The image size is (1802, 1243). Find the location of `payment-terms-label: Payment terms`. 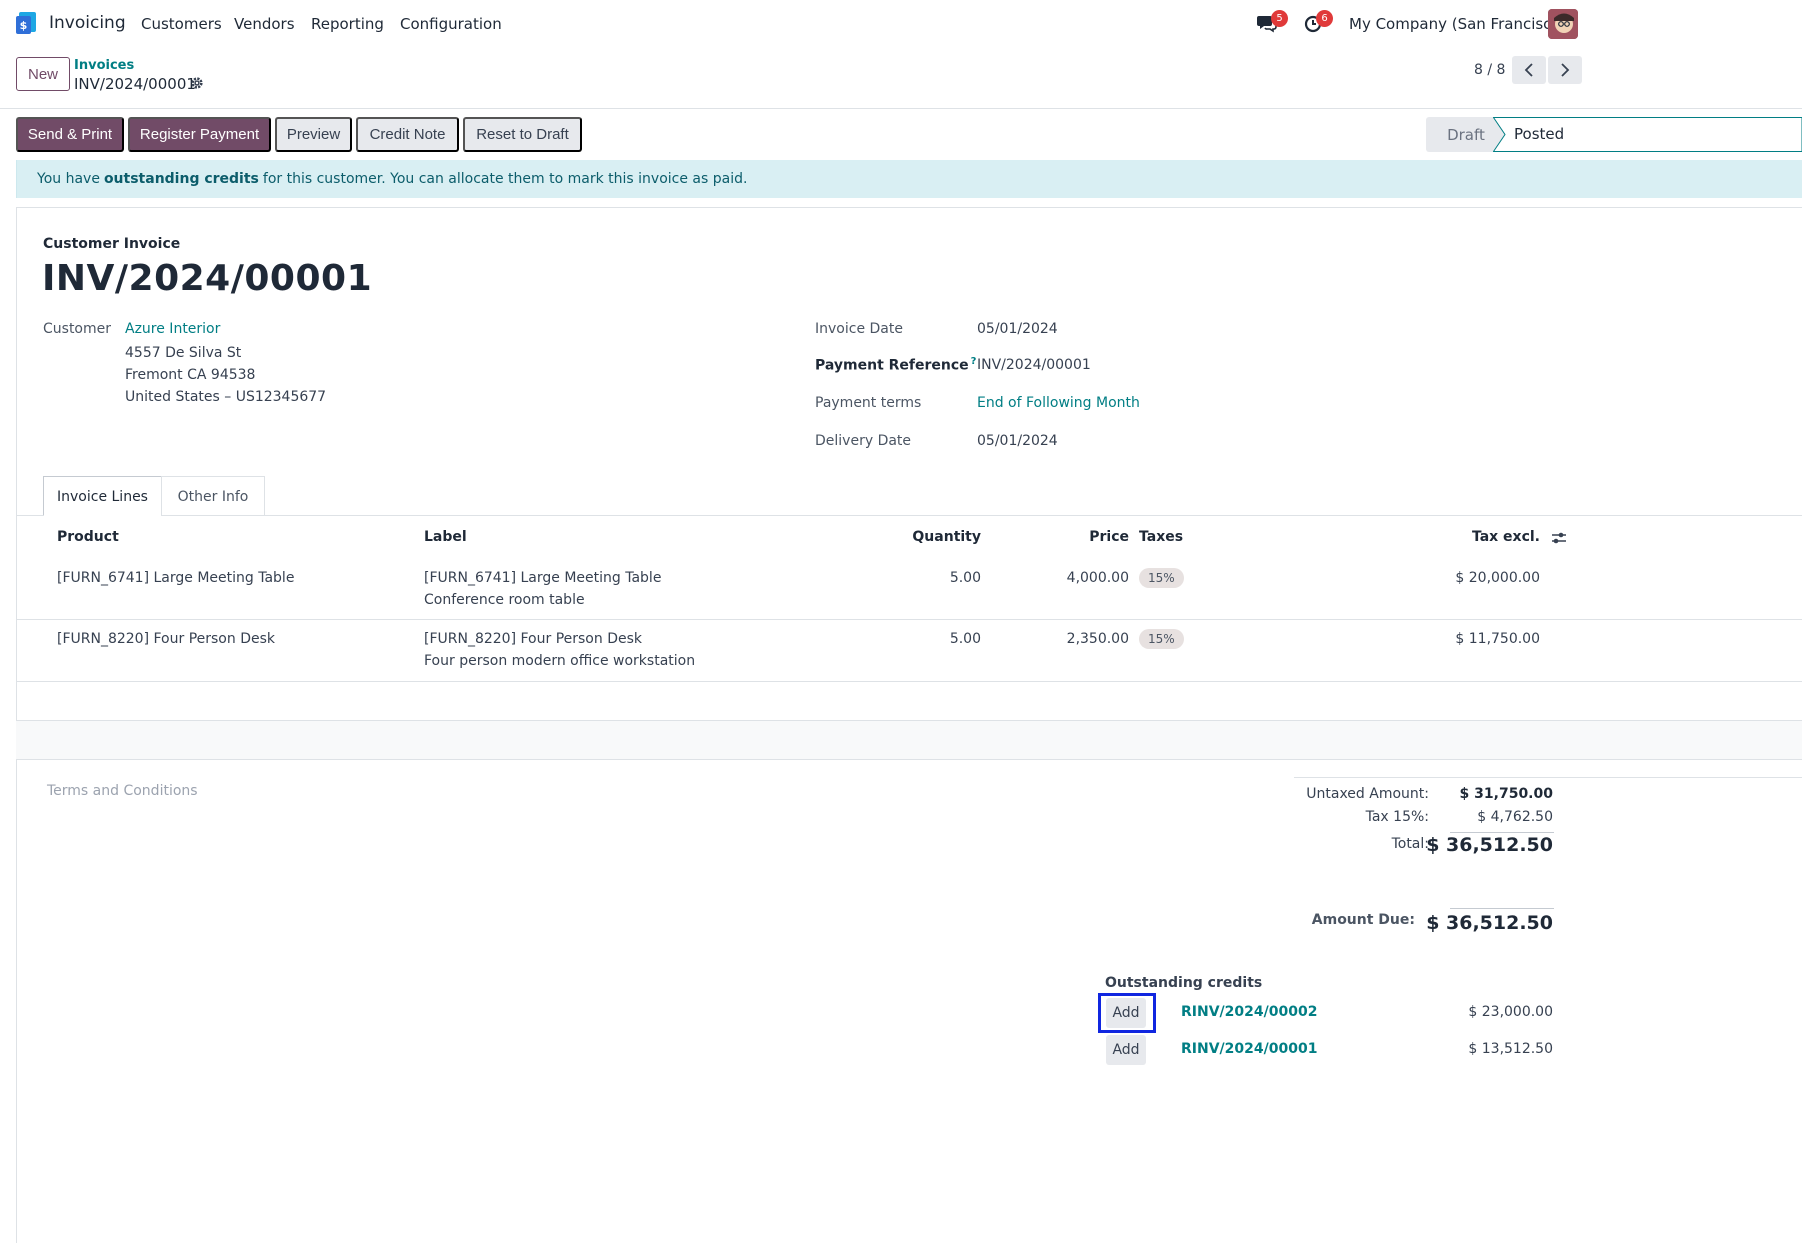

payment-terms-label: Payment terms is located at coordinates (868, 403).